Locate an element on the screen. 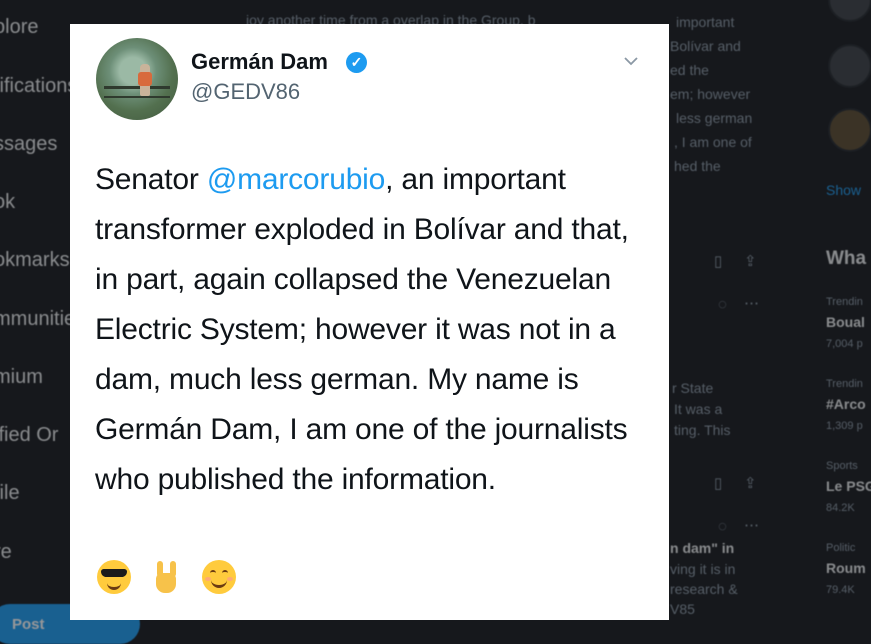 The height and width of the screenshot is (644, 871). author-name: Germán Dam is located at coordinates (259, 62).